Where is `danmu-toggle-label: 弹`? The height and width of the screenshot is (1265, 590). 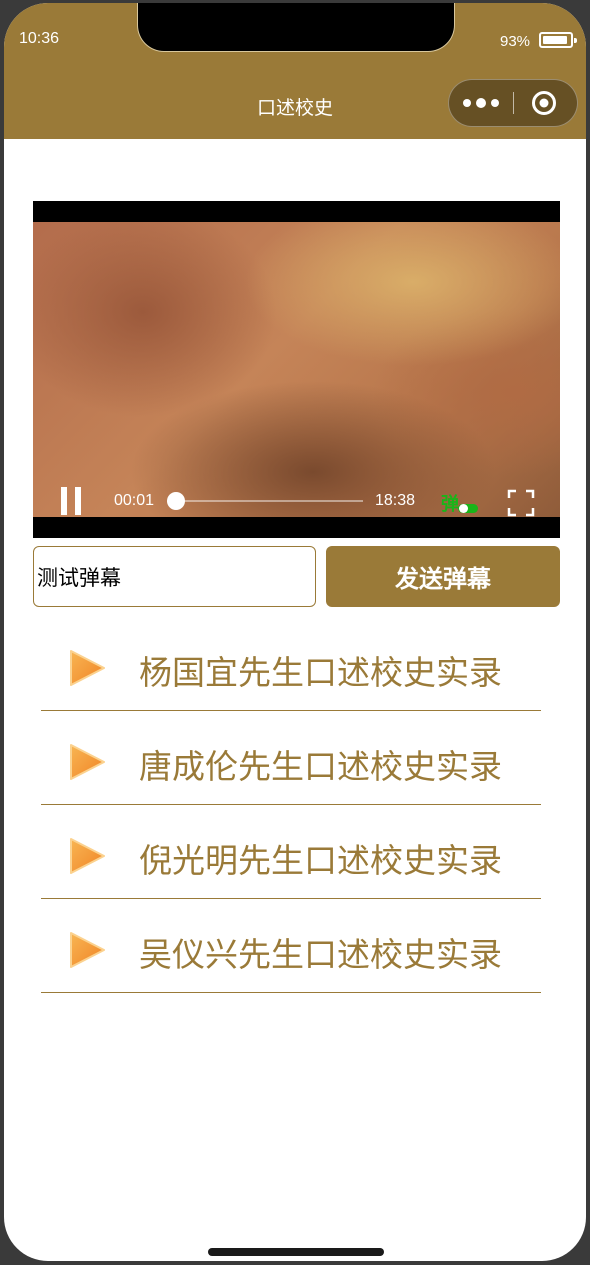 danmu-toggle-label: 弹 is located at coordinates (450, 504).